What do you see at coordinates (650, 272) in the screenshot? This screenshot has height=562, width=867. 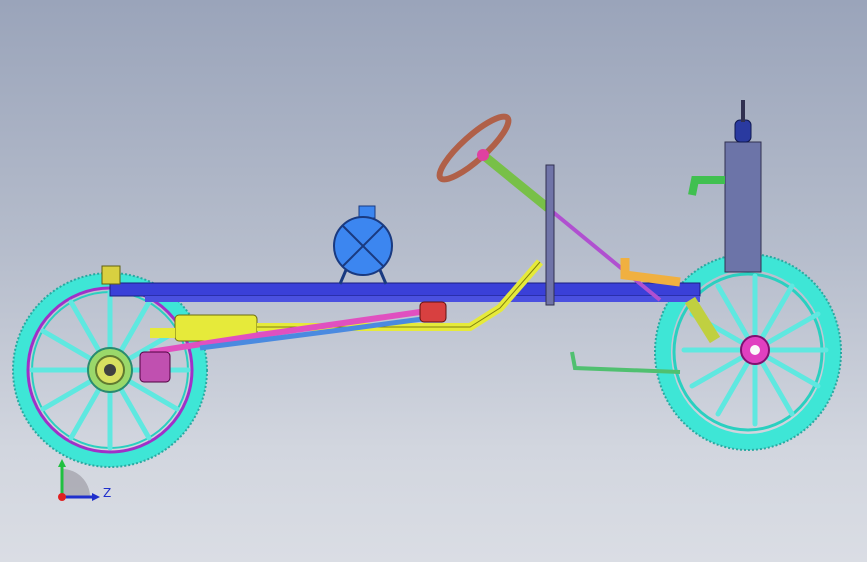 I see `front-pipe` at bounding box center [650, 272].